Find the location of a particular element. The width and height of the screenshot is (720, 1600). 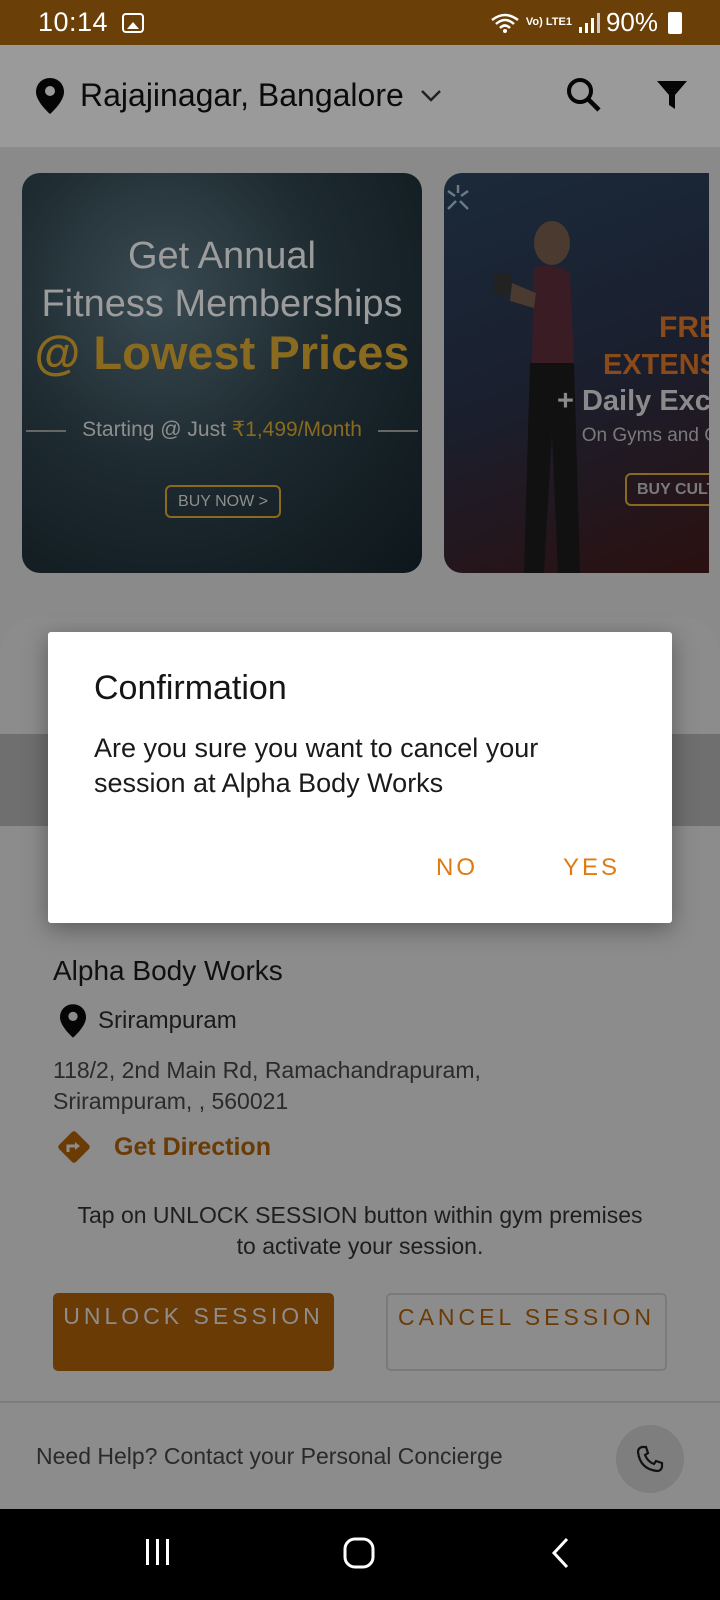

network-type: Vo) LTE1 is located at coordinates (548, 22).